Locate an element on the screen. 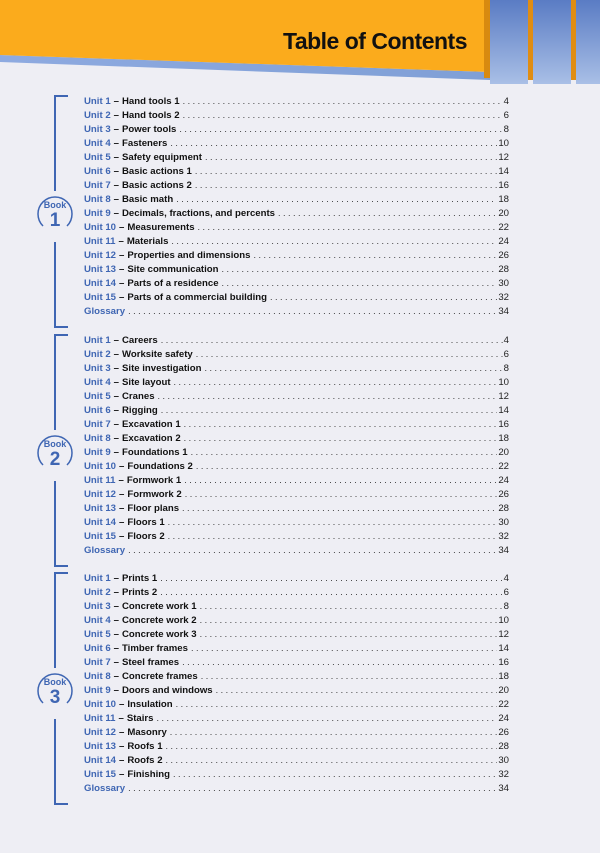 Image resolution: width=600 pixels, height=853 pixels. unit-label: Unit 3 is located at coordinates (97, 368).